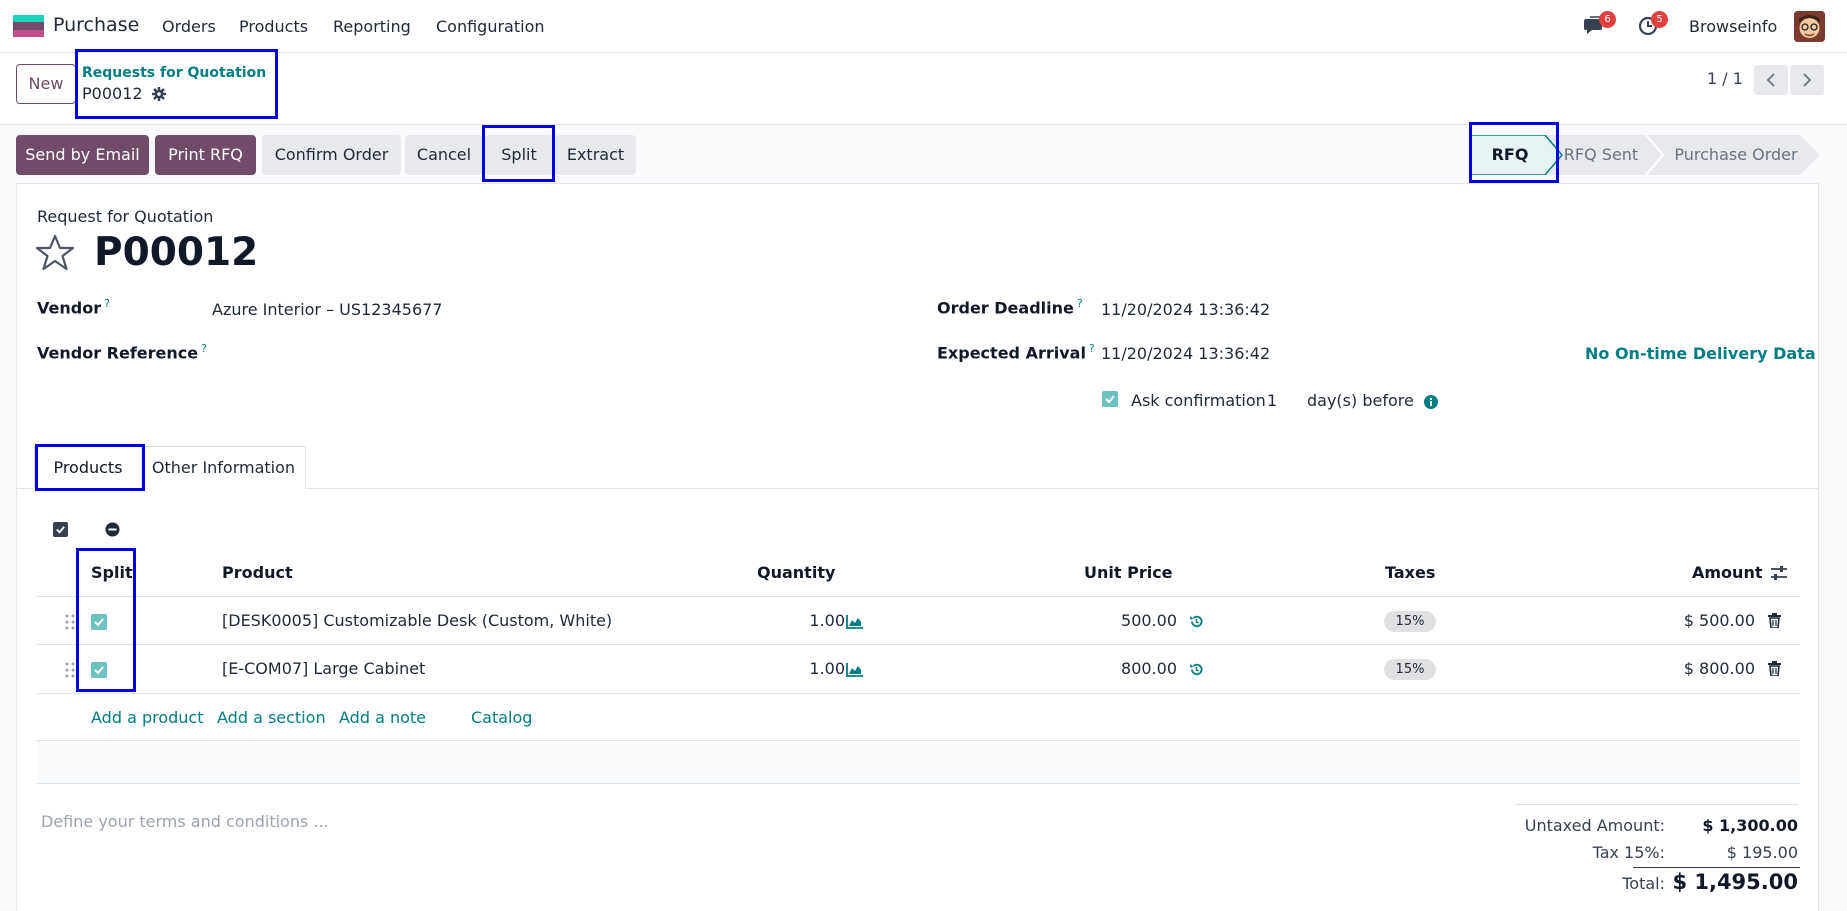  Describe the element at coordinates (1700, 353) in the screenshot. I see `on-time-delivery-link: No On-time Delivery Data` at that location.